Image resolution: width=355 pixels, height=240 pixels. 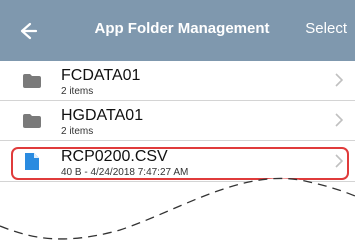 What do you see at coordinates (101, 75) in the screenshot?
I see `item-name: FCDATA01` at bounding box center [101, 75].